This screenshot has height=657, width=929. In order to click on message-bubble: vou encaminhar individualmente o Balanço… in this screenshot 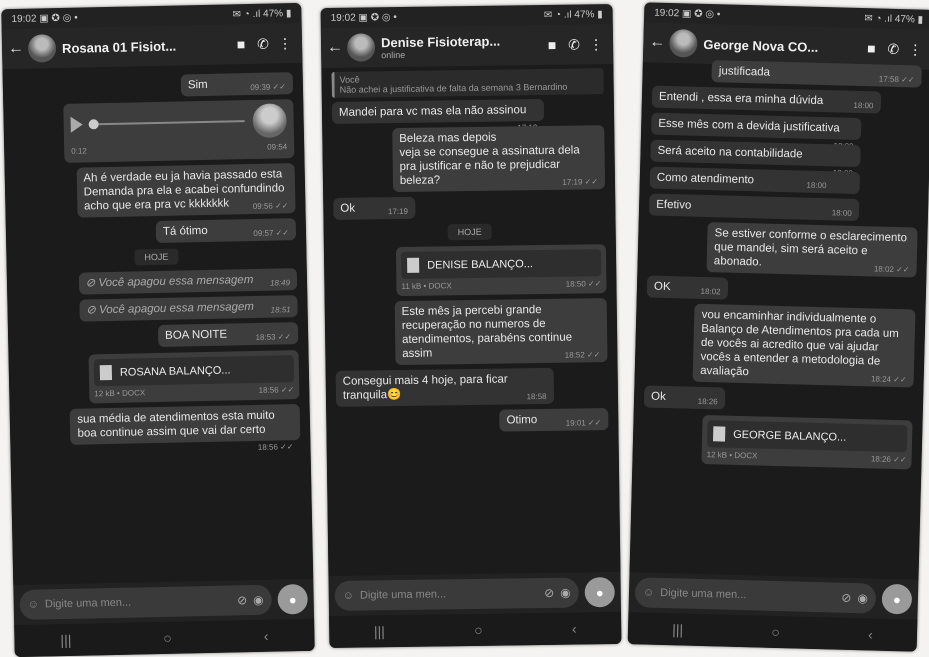, I will do `click(804, 345)`.